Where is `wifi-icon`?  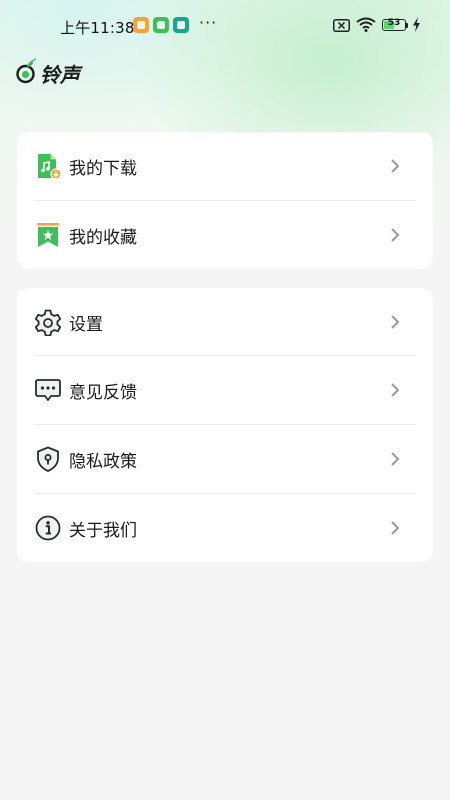 wifi-icon is located at coordinates (366, 24).